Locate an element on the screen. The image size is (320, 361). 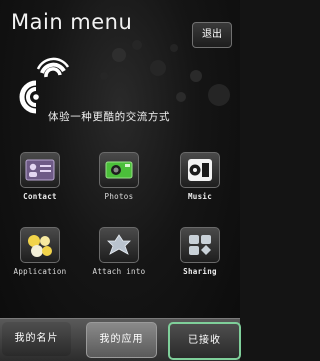
grid-item-label: Sharing is located at coordinates (200, 271).